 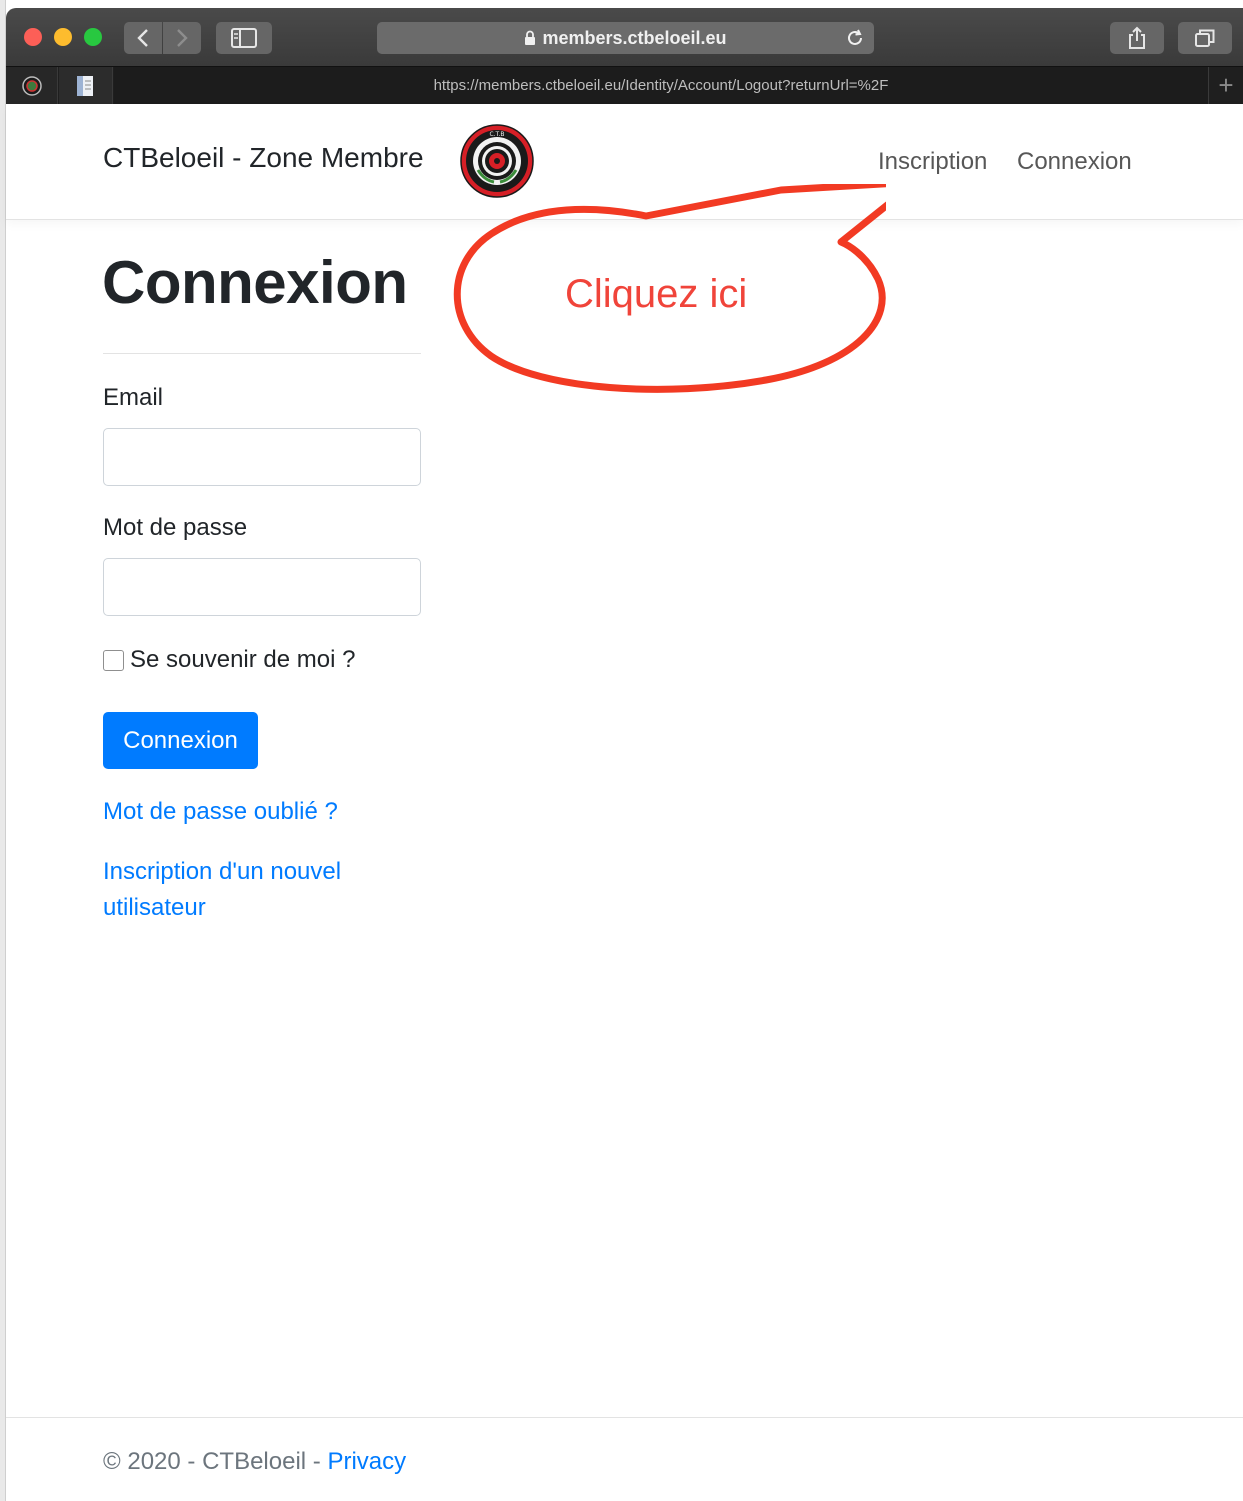 I want to click on sidebar-toggle-button, so click(x=244, y=38).